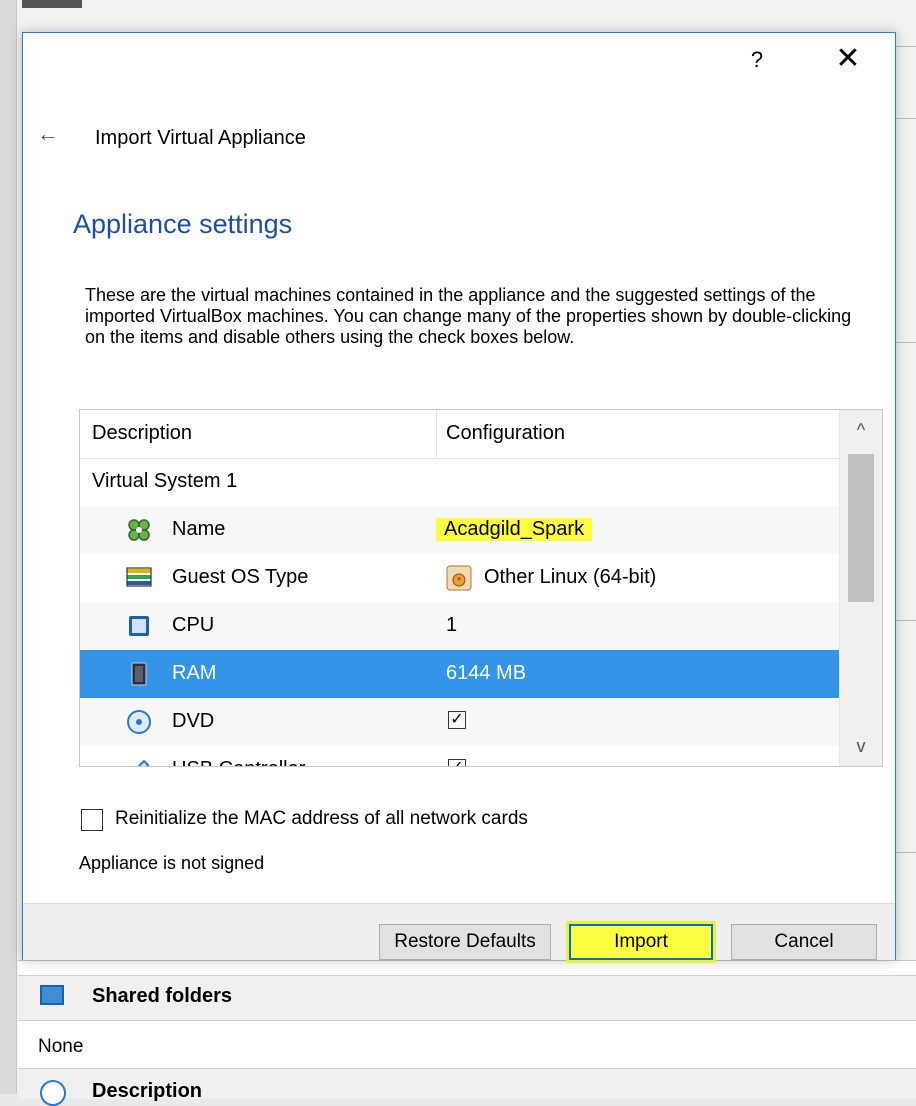 The image size is (916, 1106). I want to click on row-label: Name, so click(199, 529).